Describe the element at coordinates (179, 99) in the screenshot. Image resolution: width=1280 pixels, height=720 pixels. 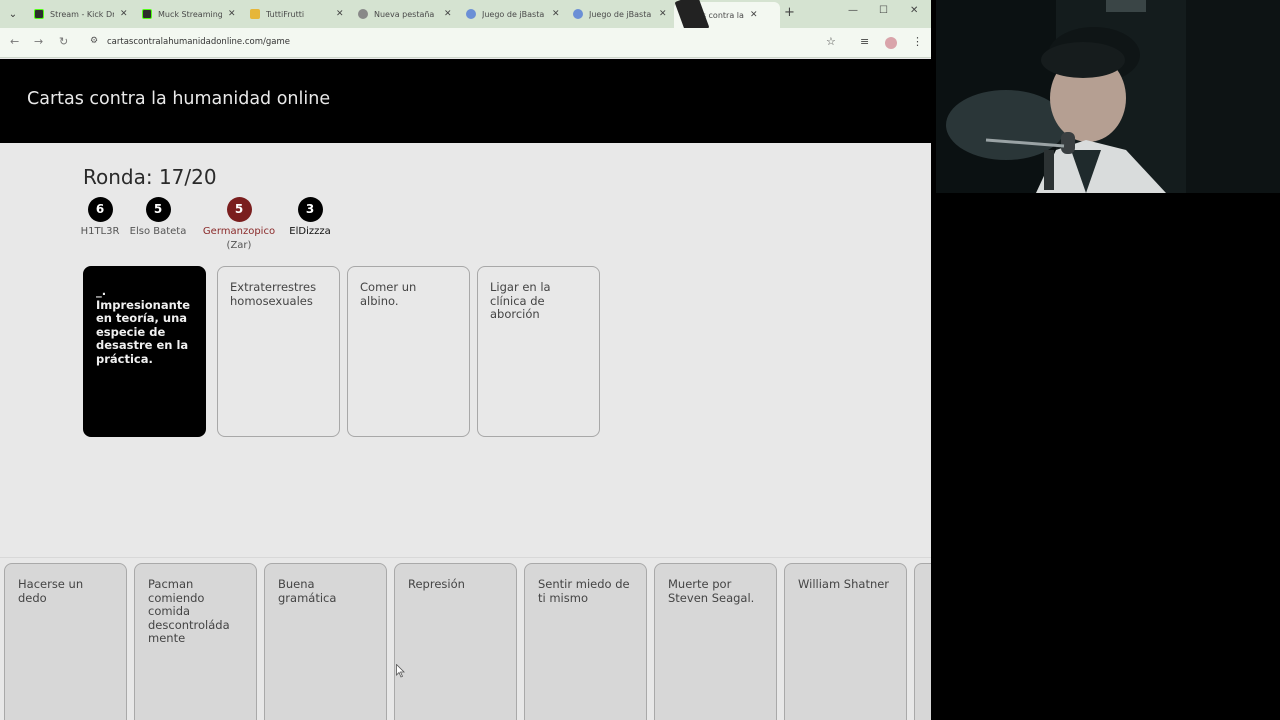
I see `page-title: Cartas contra la humanidad online` at that location.